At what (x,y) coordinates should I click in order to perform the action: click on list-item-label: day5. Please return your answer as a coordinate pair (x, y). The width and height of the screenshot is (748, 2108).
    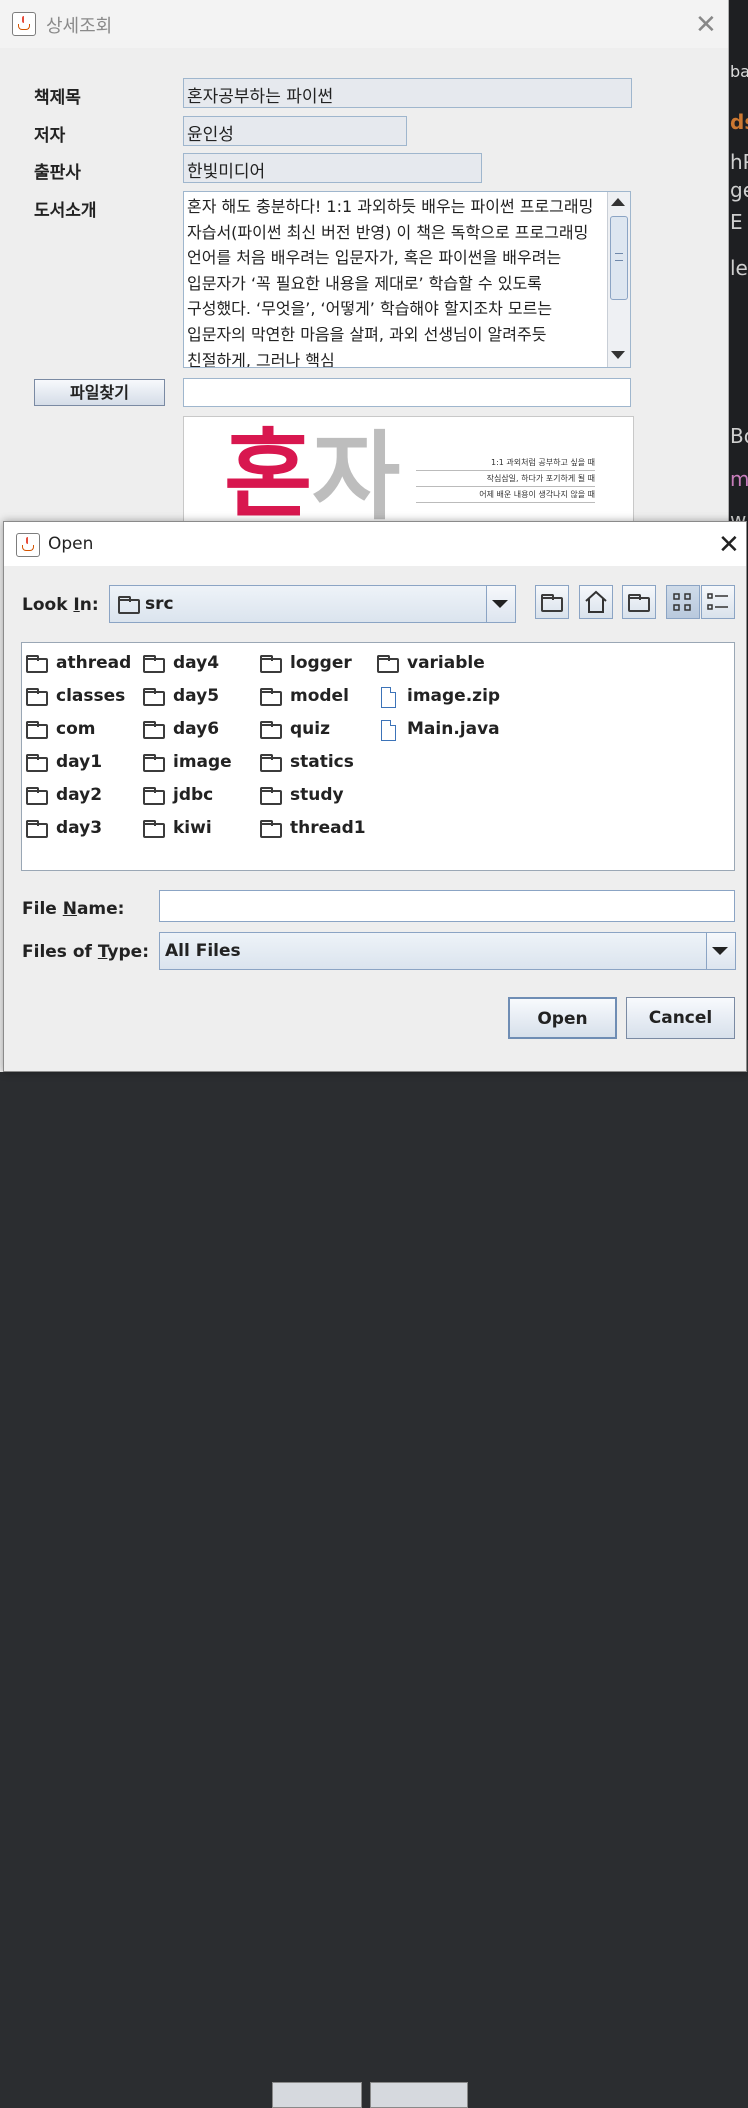
    Looking at the image, I should click on (196, 696).